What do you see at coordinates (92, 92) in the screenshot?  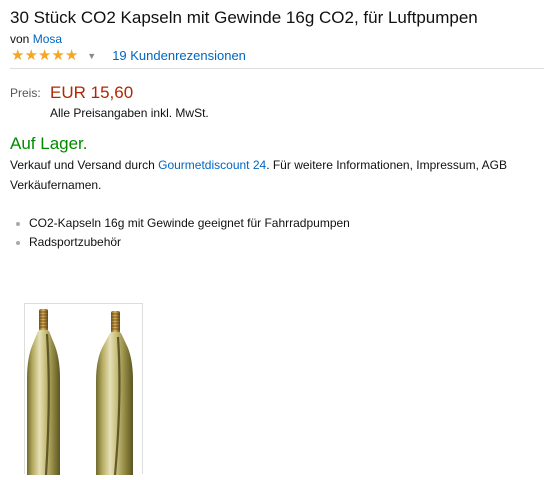 I see `price-value: EUR 15,60` at bounding box center [92, 92].